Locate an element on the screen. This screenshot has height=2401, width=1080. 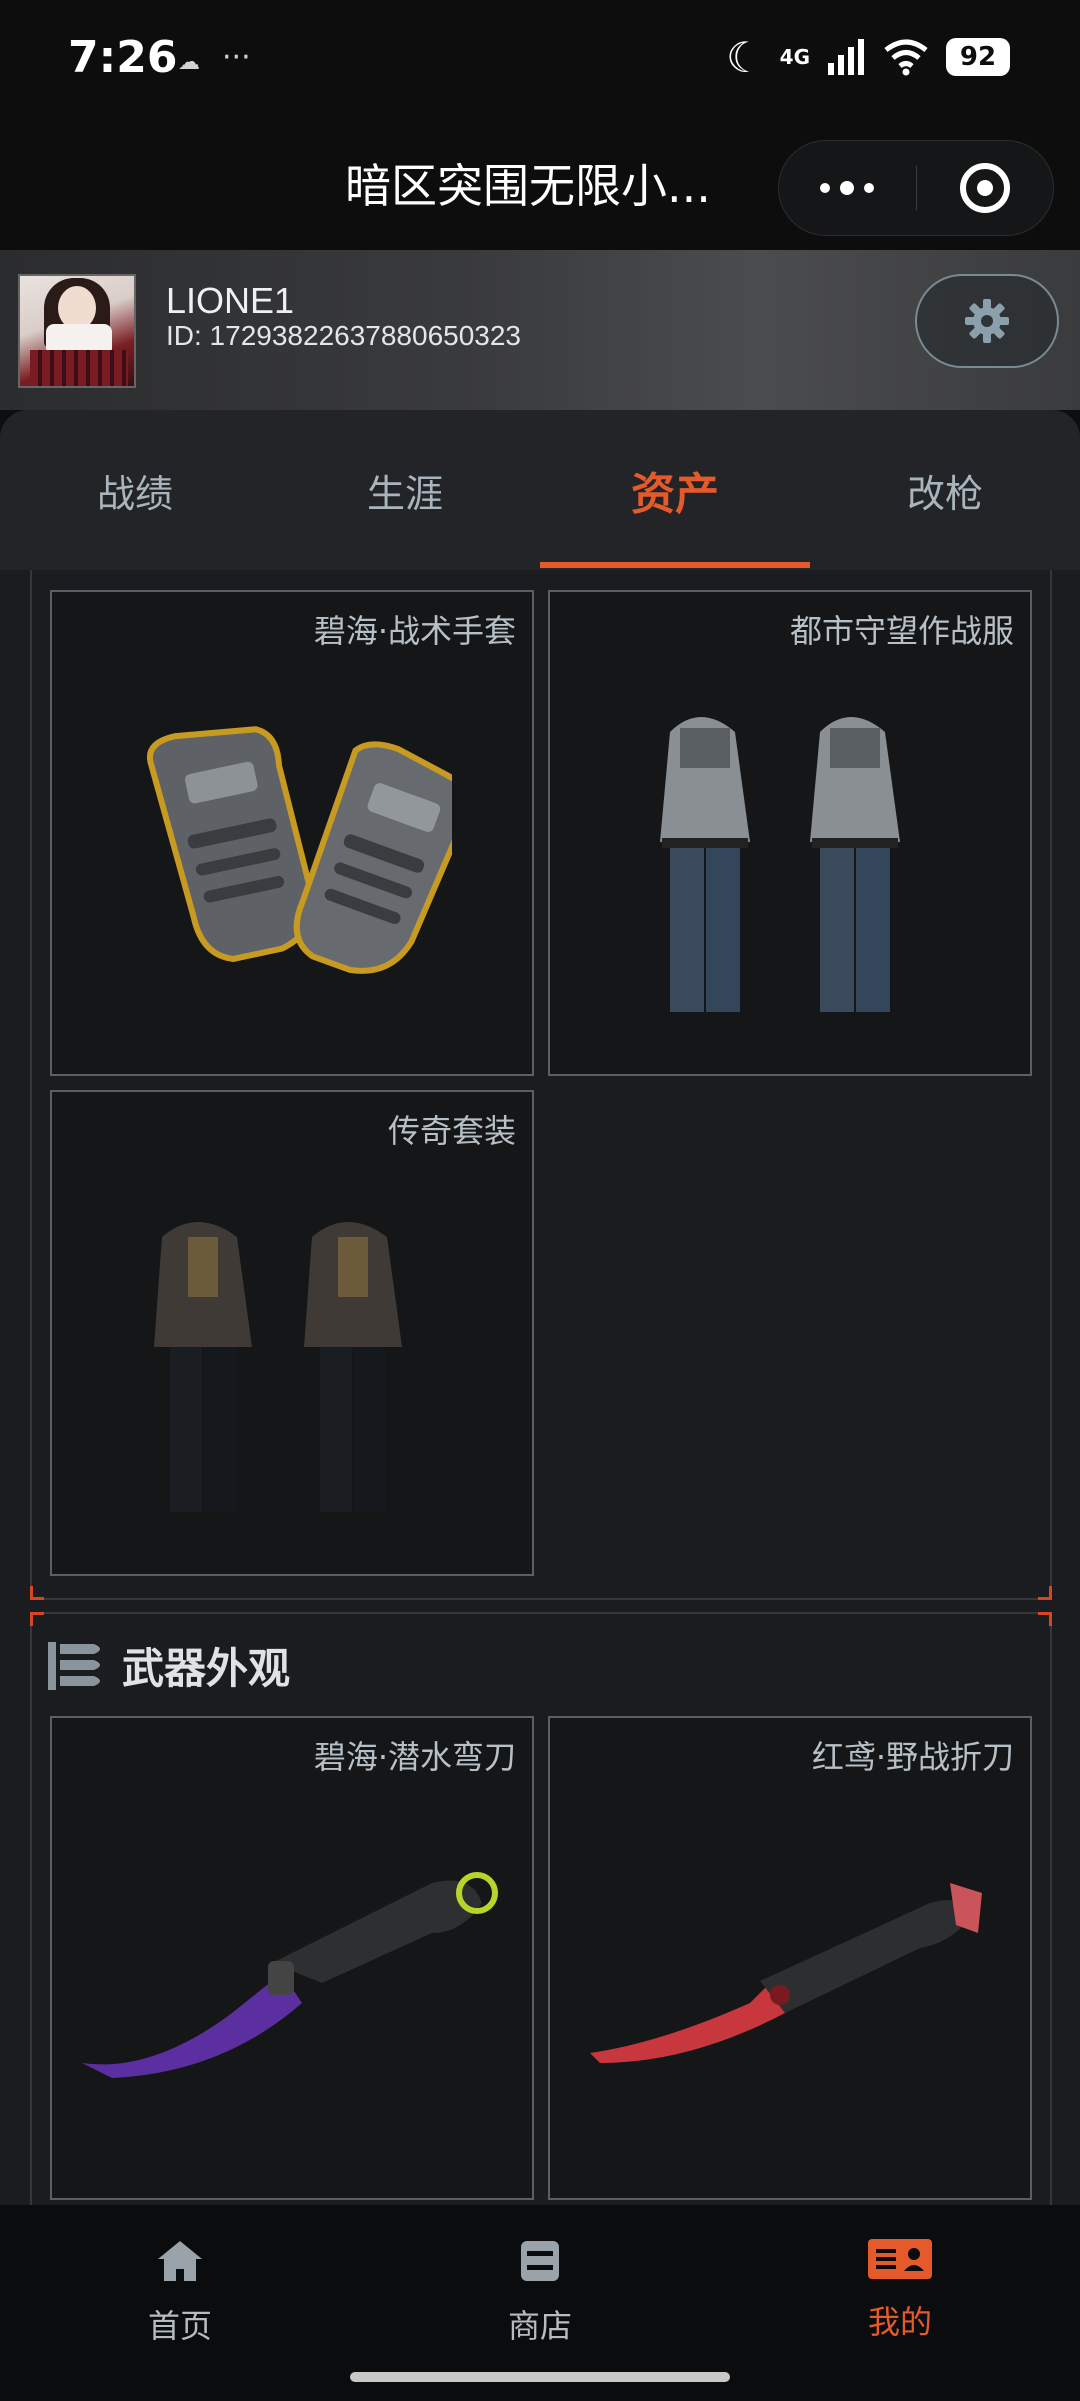
purple-knife-icon is located at coordinates (290, 1975).